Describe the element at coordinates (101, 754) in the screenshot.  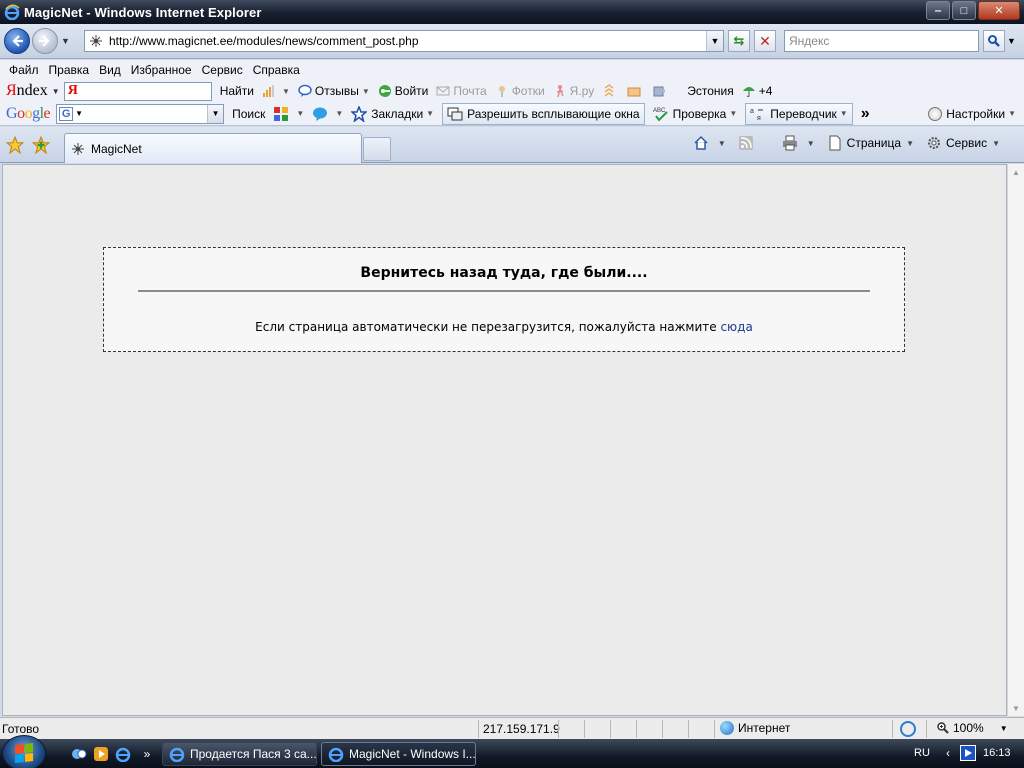
I see `quicklaunch-media-player` at that location.